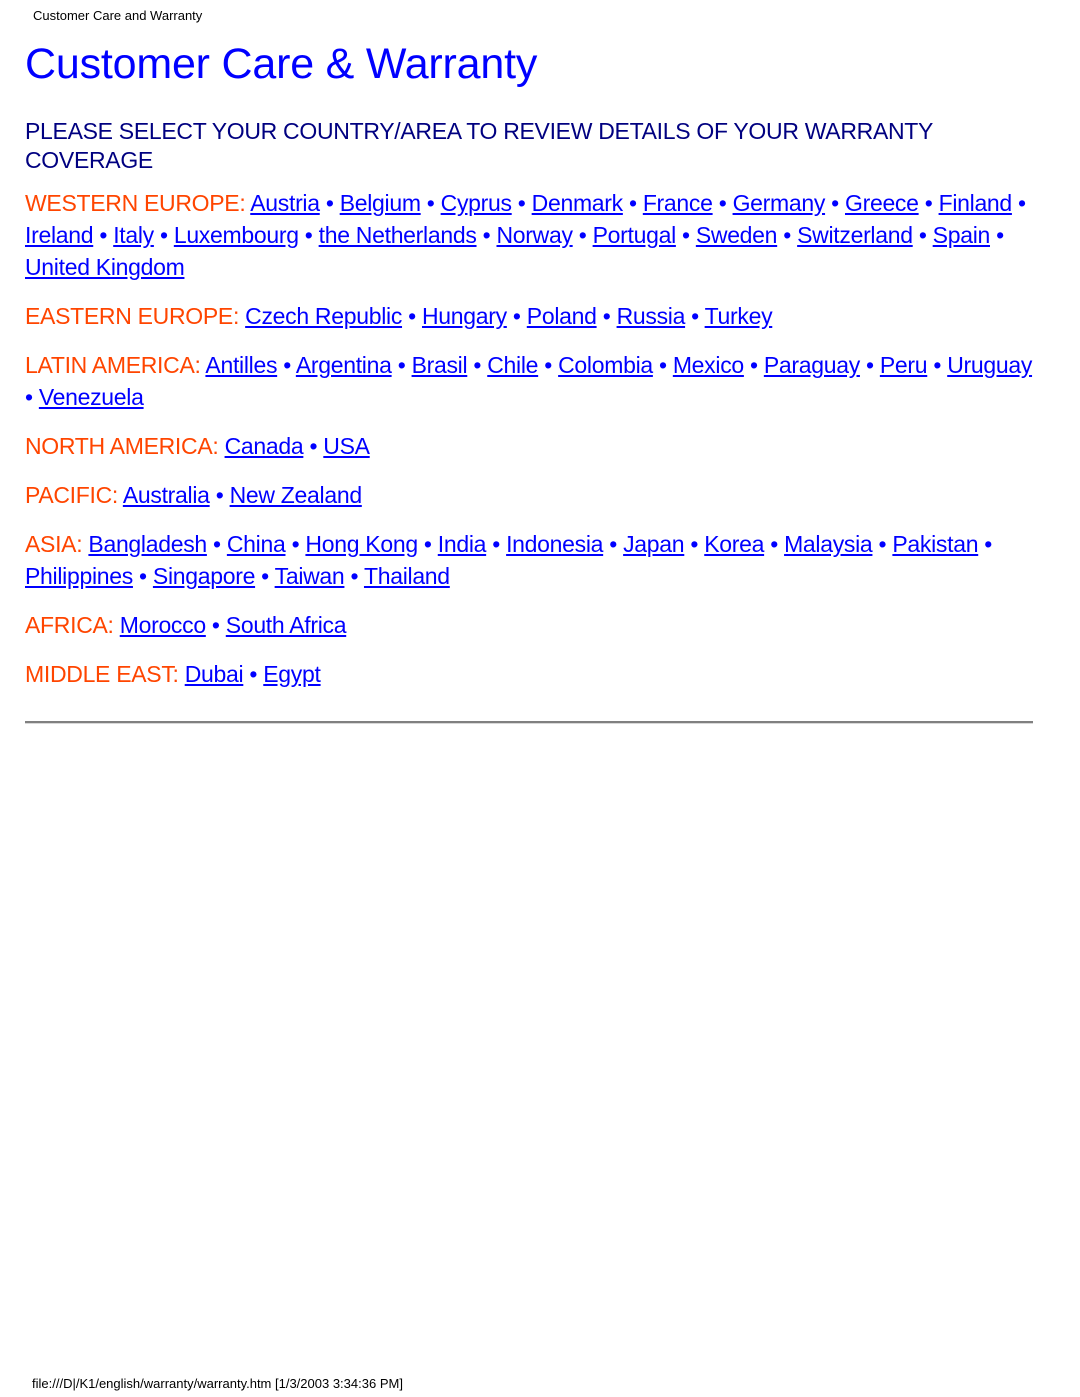 The height and width of the screenshot is (1397, 1080). Describe the element at coordinates (214, 674) in the screenshot. I see `country-link-dubai: Dubai` at that location.